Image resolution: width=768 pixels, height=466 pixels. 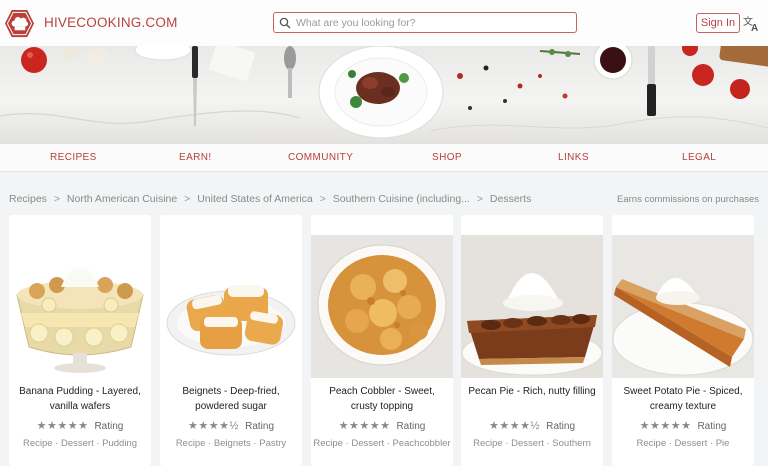 What do you see at coordinates (19, 23) in the screenshot?
I see `chef-hat-logo-icon` at bounding box center [19, 23].